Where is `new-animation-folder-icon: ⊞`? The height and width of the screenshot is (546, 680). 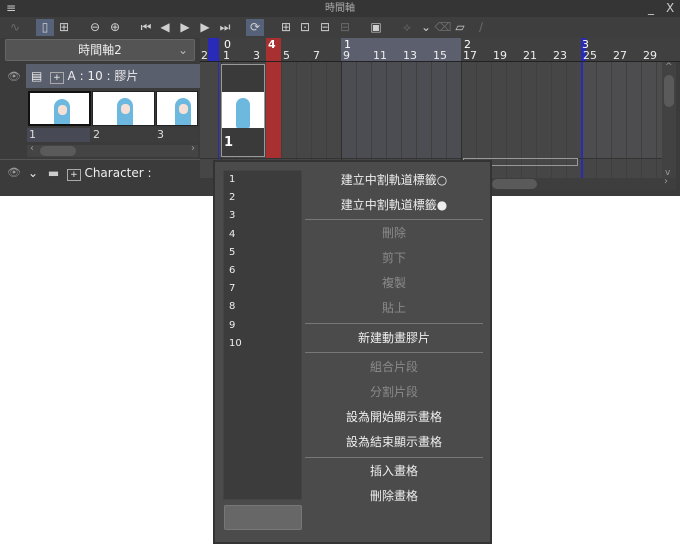 new-animation-folder-icon: ⊞ is located at coordinates (286, 27).